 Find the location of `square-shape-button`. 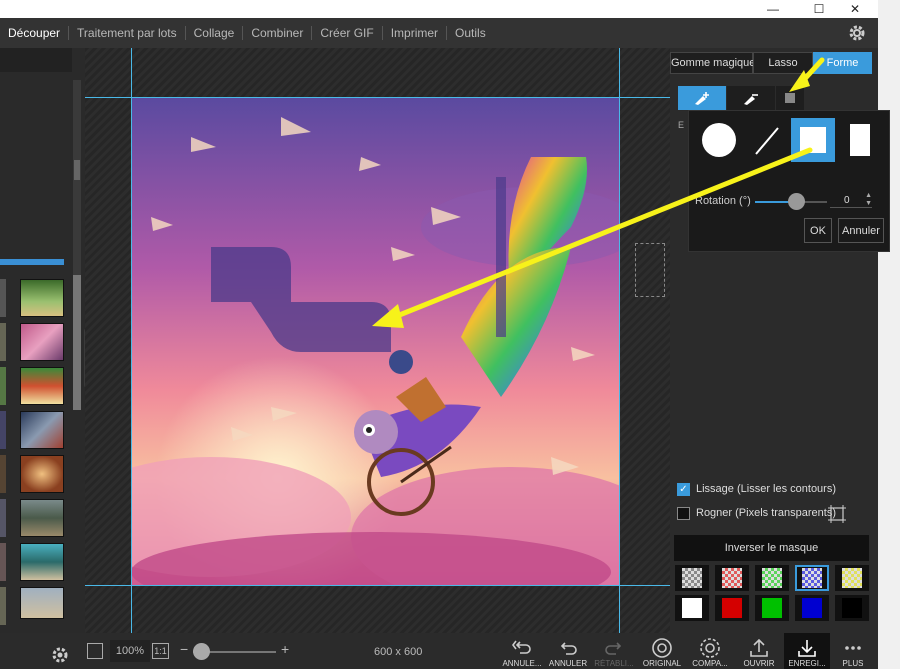

square-shape-button is located at coordinates (813, 140).